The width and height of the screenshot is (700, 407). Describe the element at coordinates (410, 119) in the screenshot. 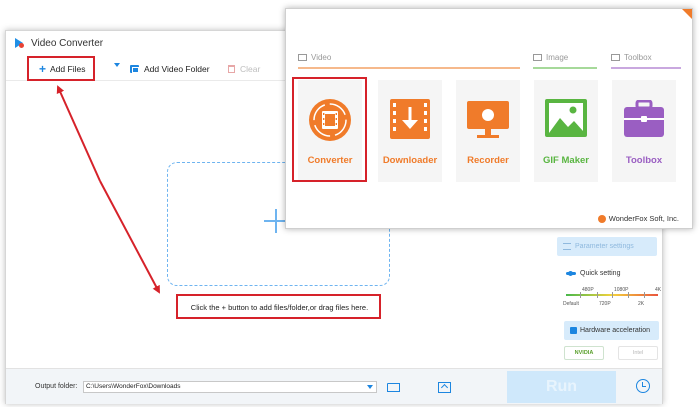

I see `download-icon` at that location.